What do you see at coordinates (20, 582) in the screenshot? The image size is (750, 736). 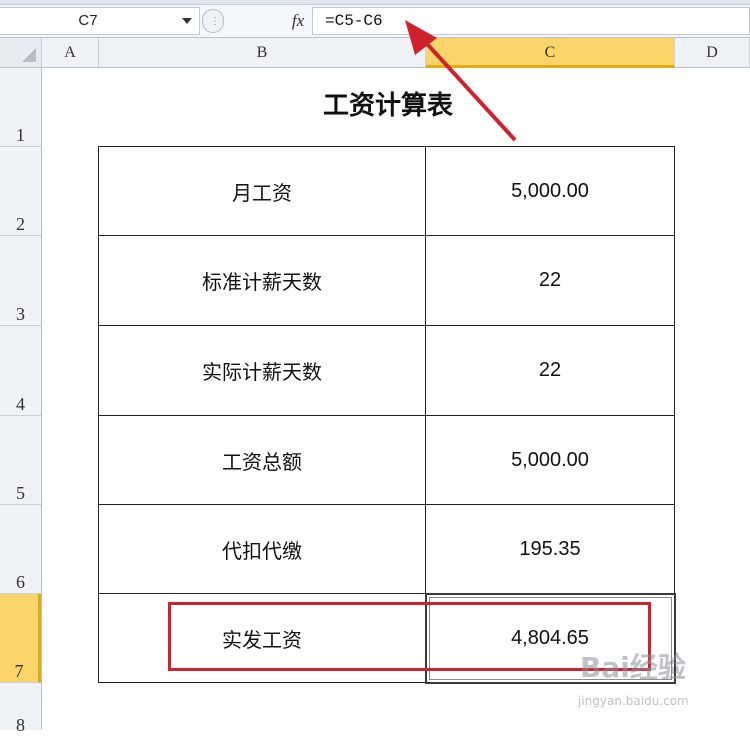 I see `row-number: 6` at bounding box center [20, 582].